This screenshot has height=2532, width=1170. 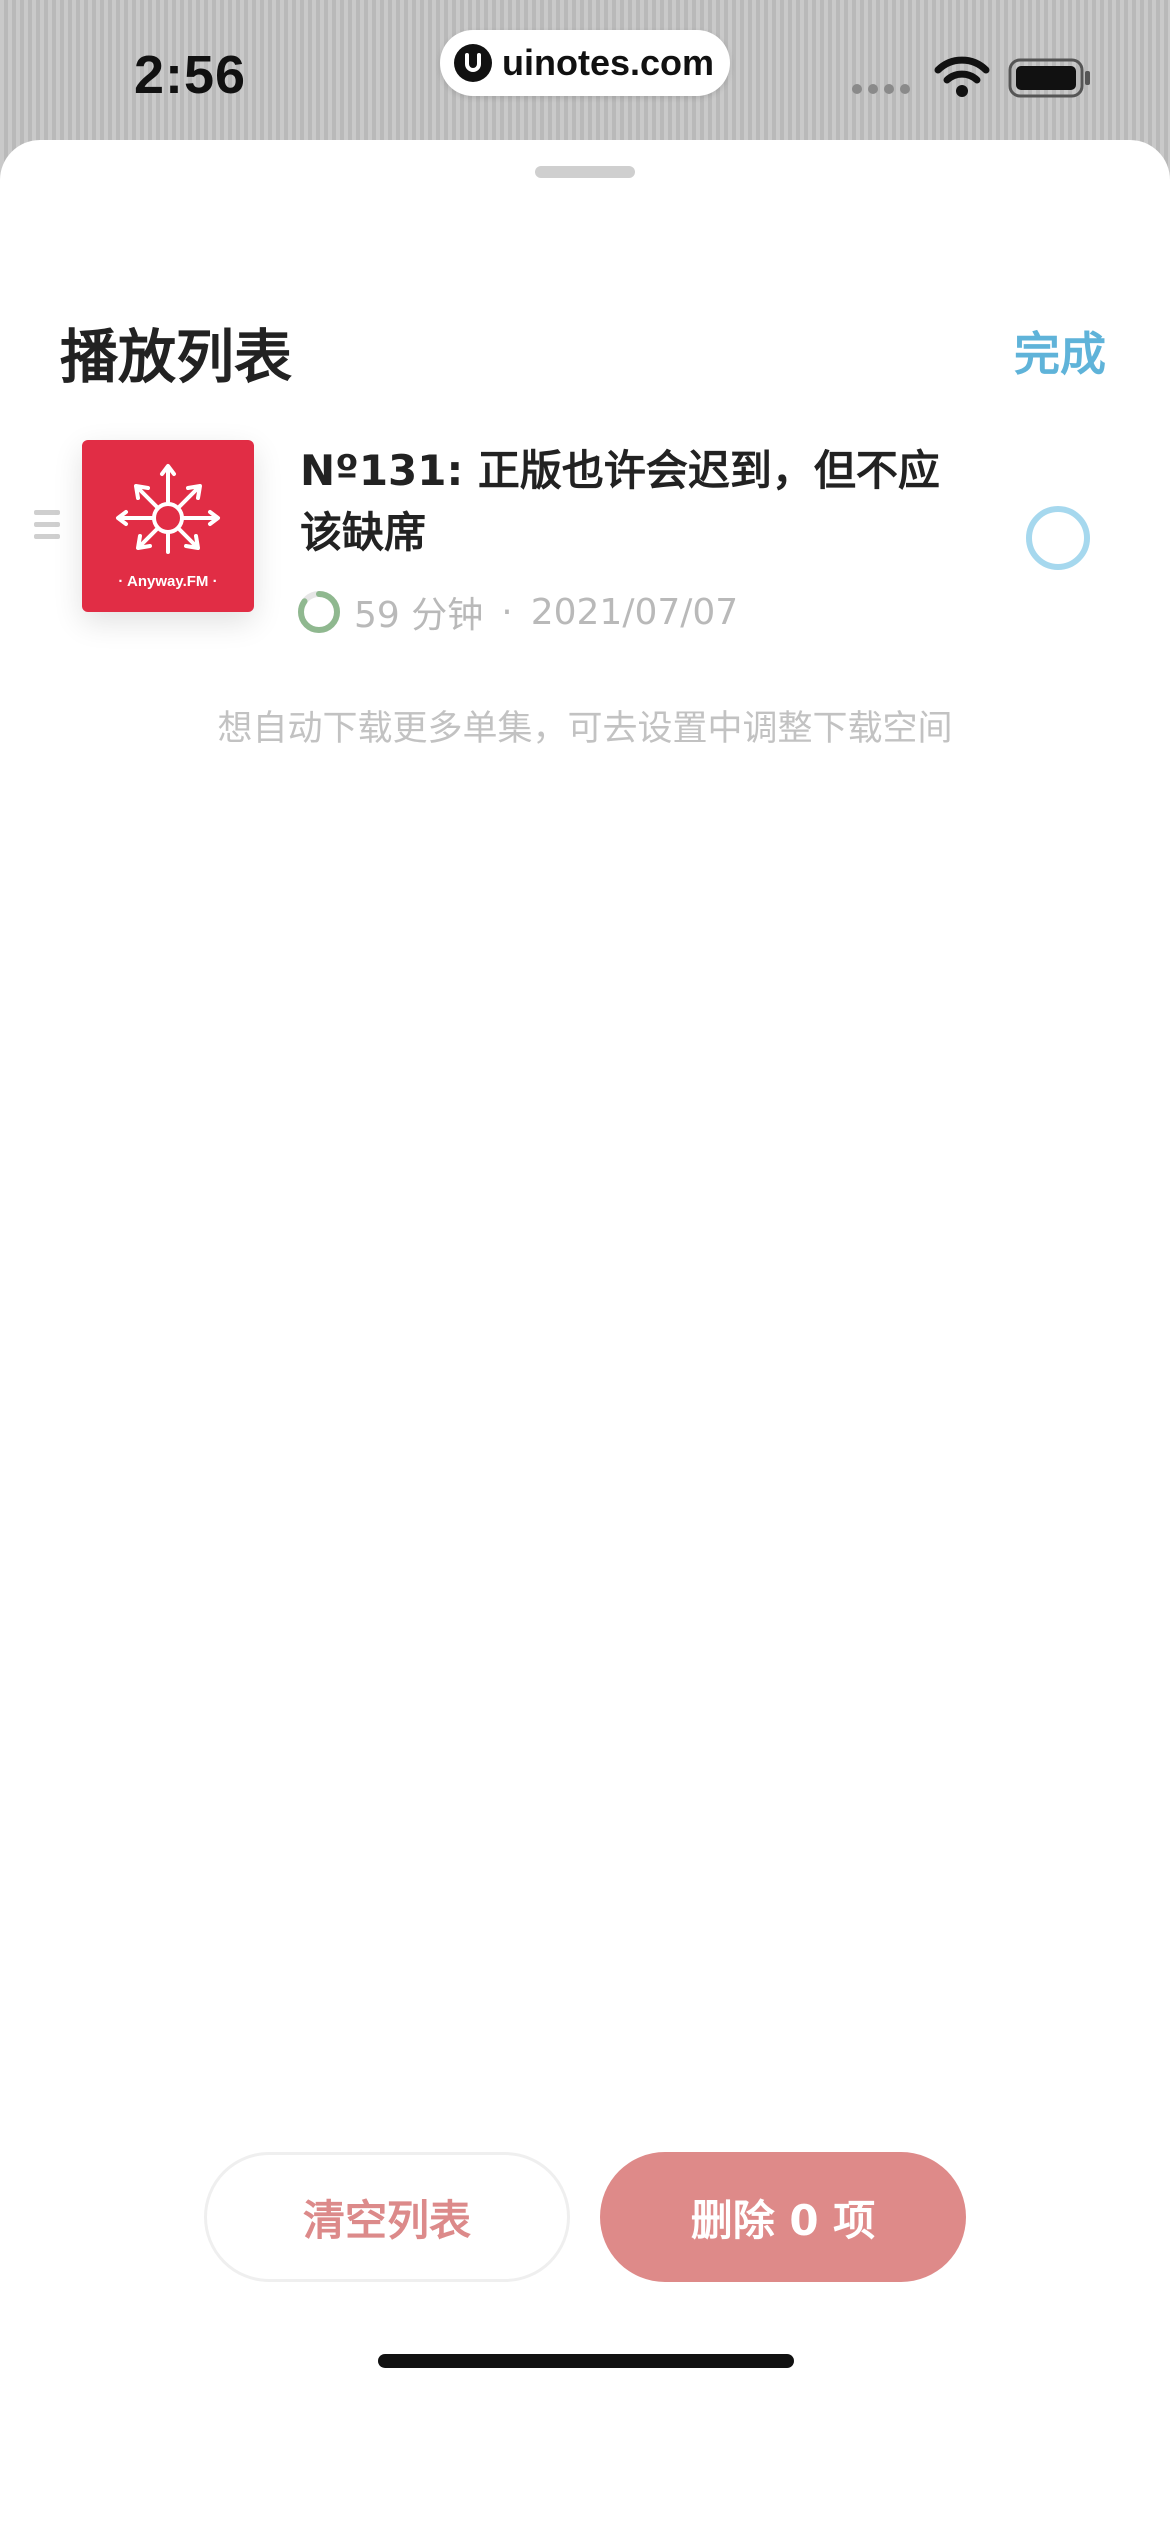 What do you see at coordinates (168, 581) in the screenshot?
I see `cover-label: · Anyway.FM ·` at bounding box center [168, 581].